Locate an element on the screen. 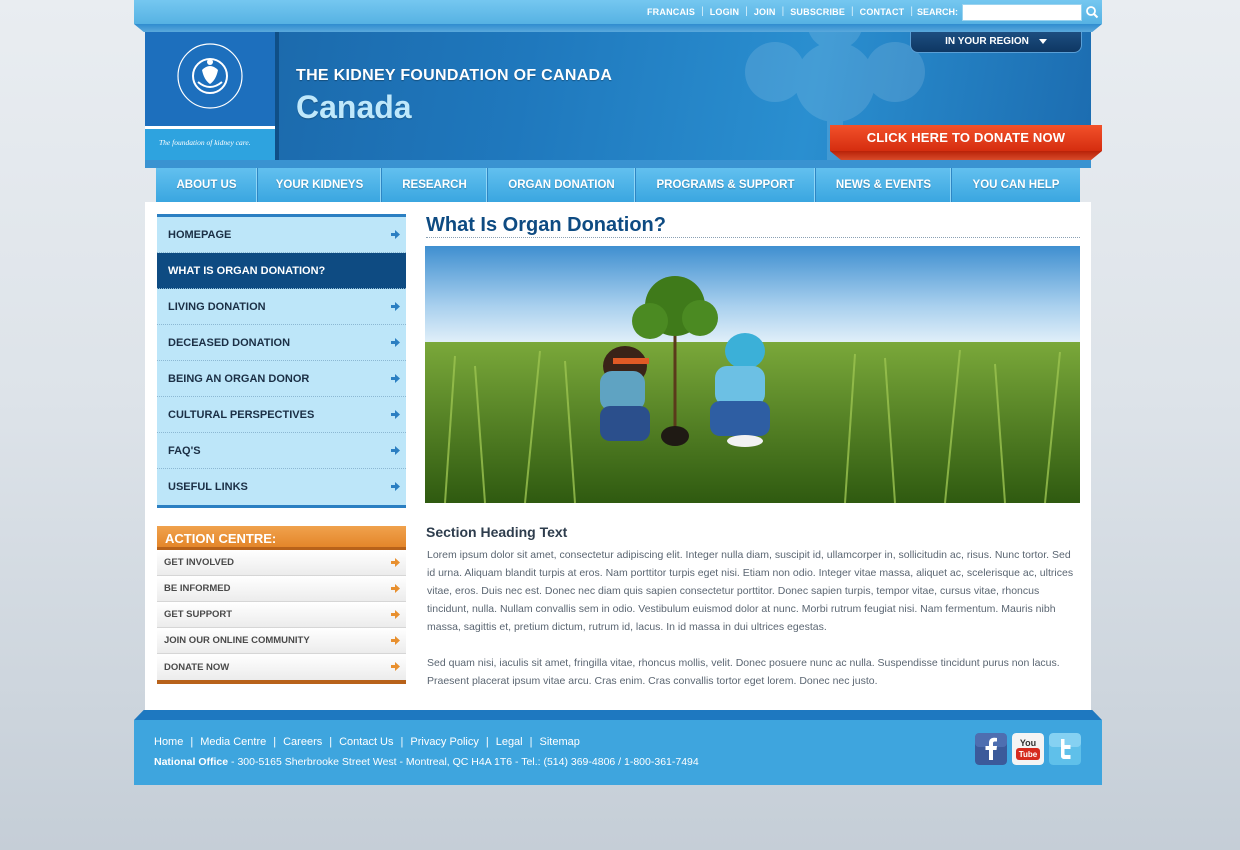 Image resolution: width=1240 pixels, height=850 pixels. side-item-useful-links: USEFUL LINKS is located at coordinates (281, 487).